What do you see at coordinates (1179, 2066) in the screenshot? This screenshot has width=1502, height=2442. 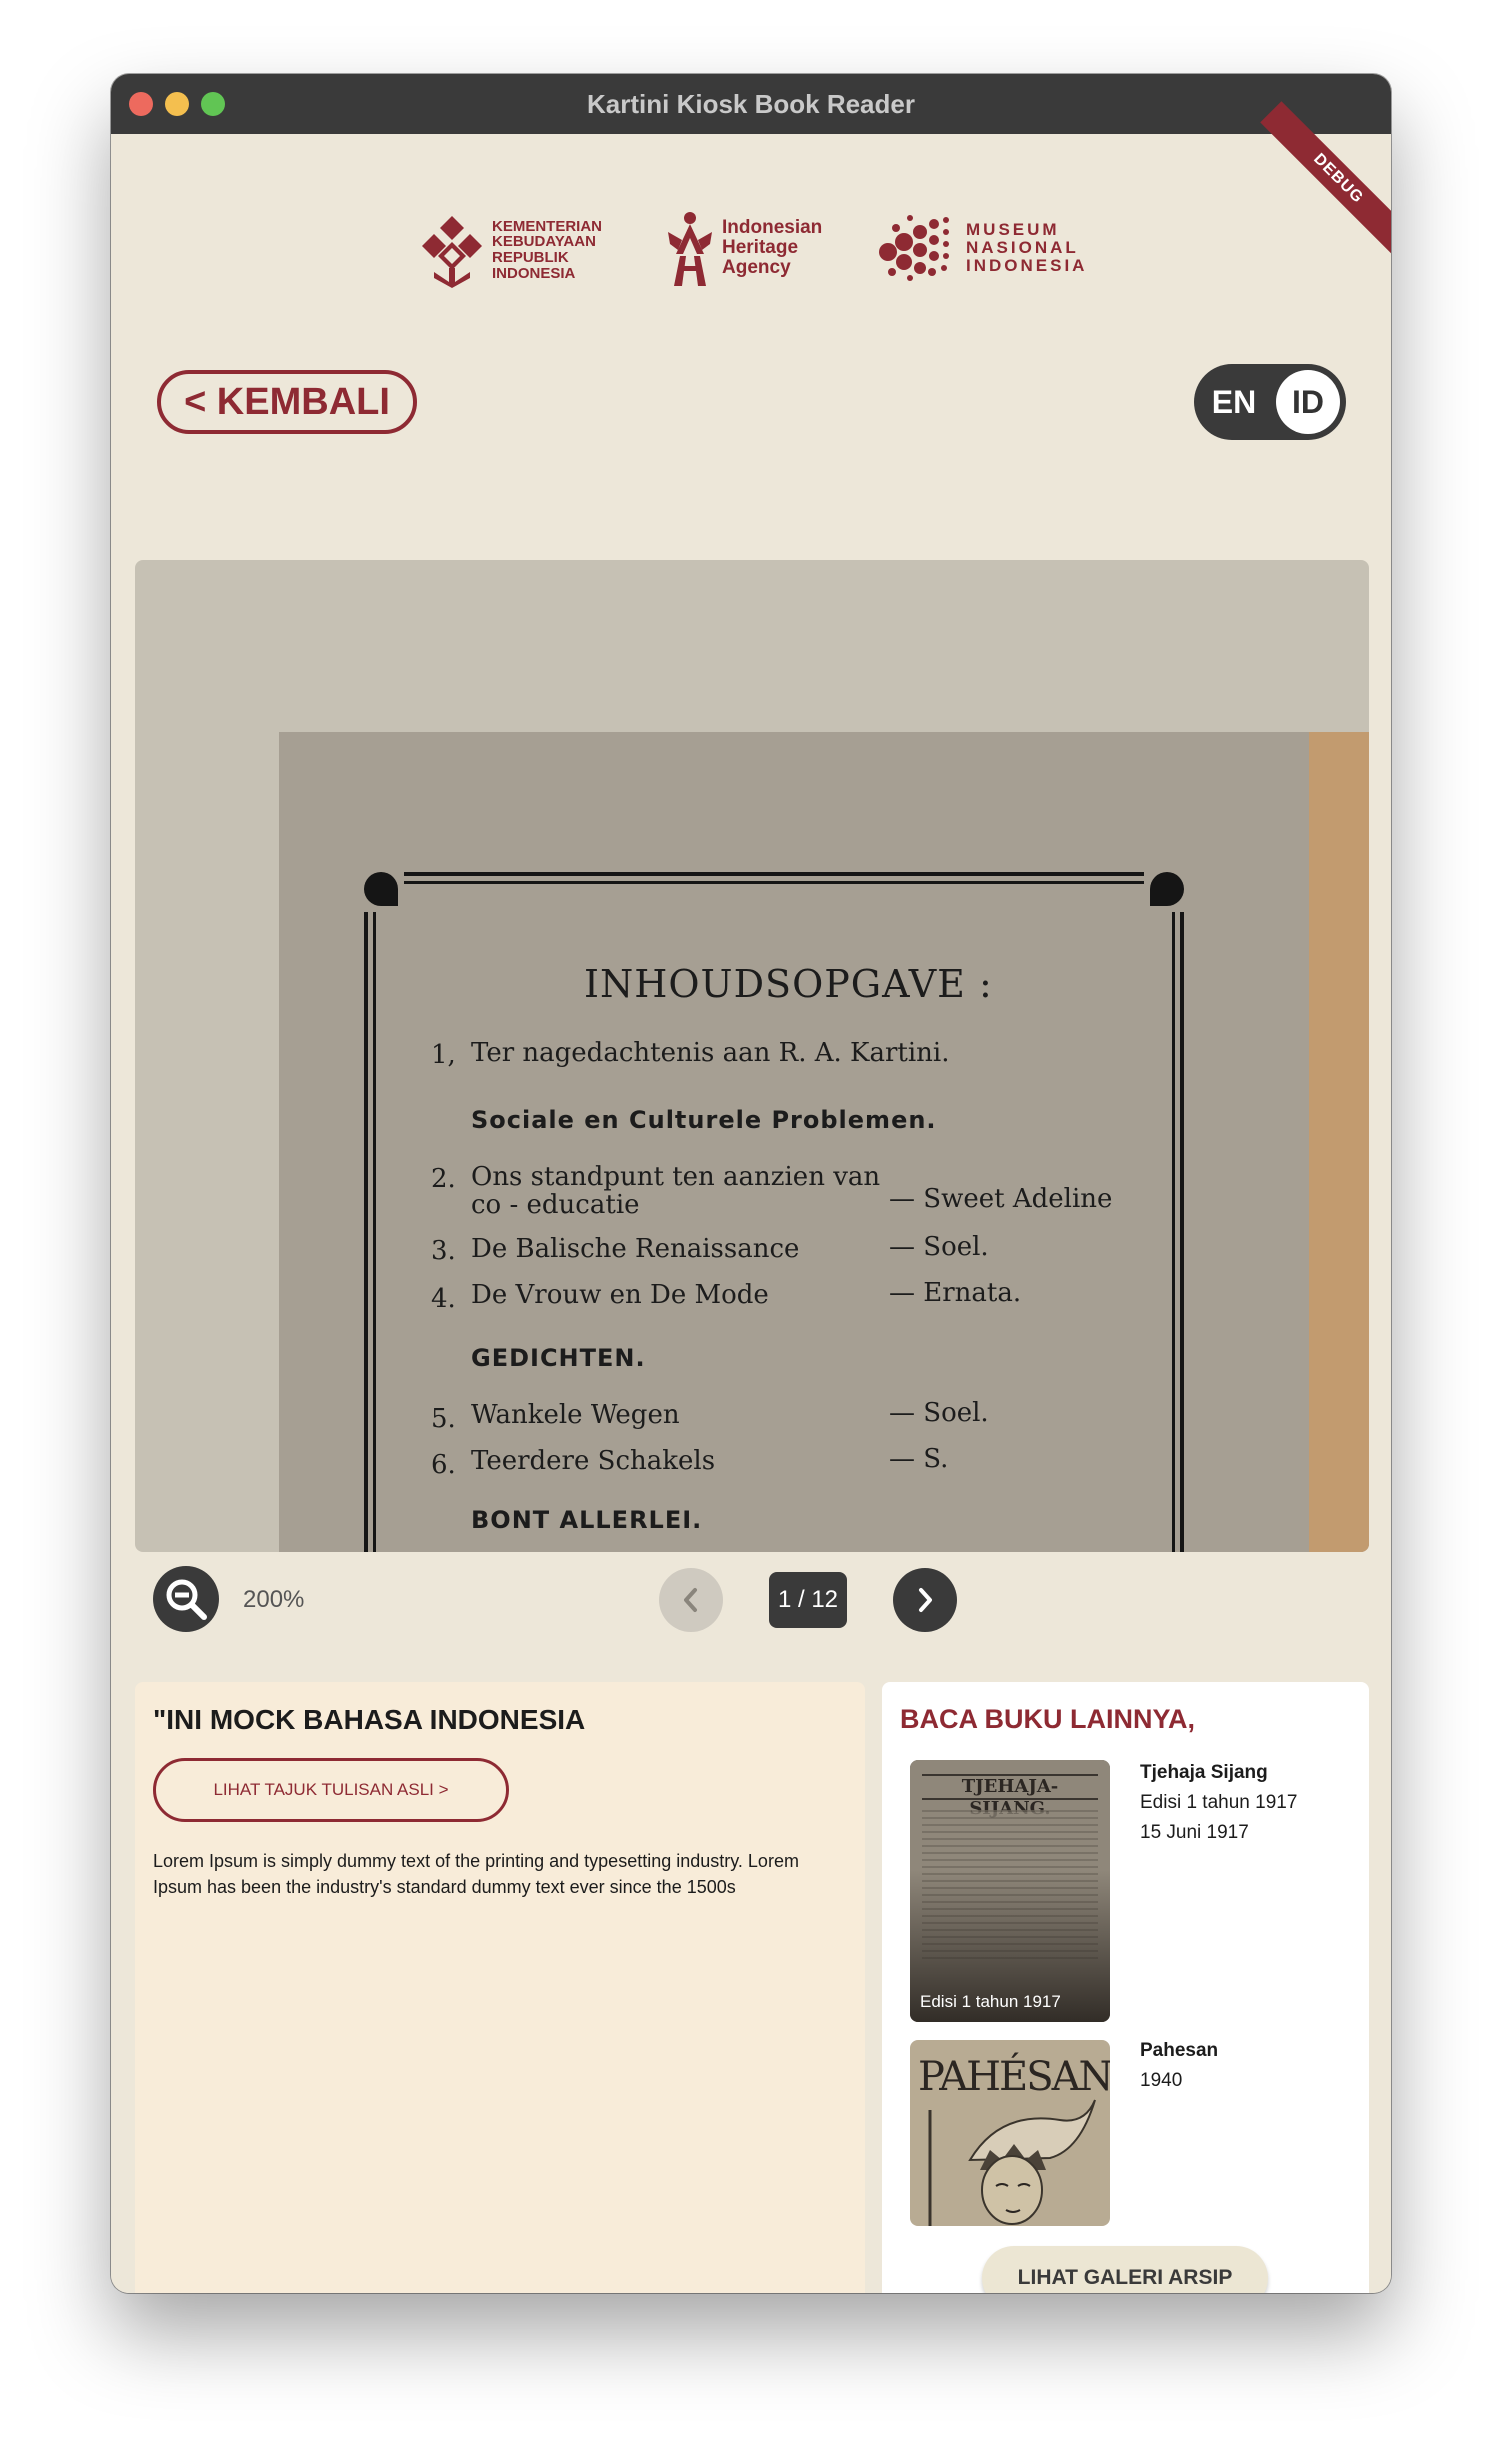 I see `book-meta-pahesan: Pahesan 1940` at bounding box center [1179, 2066].